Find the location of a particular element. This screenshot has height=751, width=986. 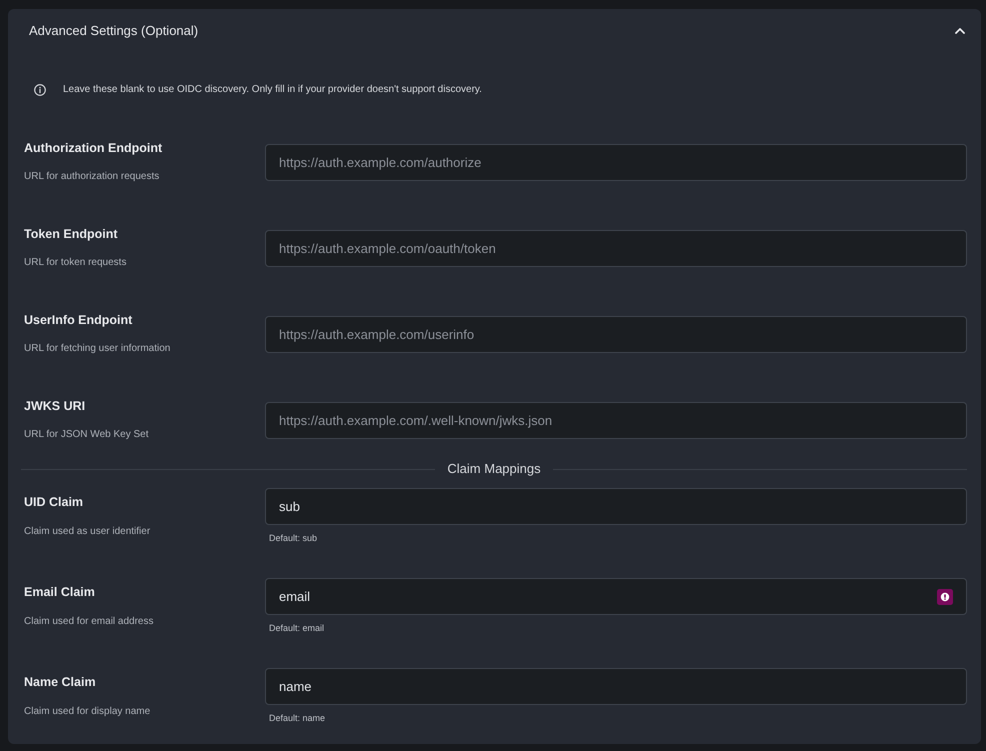

field-label: UserInfo Endpoint is located at coordinates (78, 320).